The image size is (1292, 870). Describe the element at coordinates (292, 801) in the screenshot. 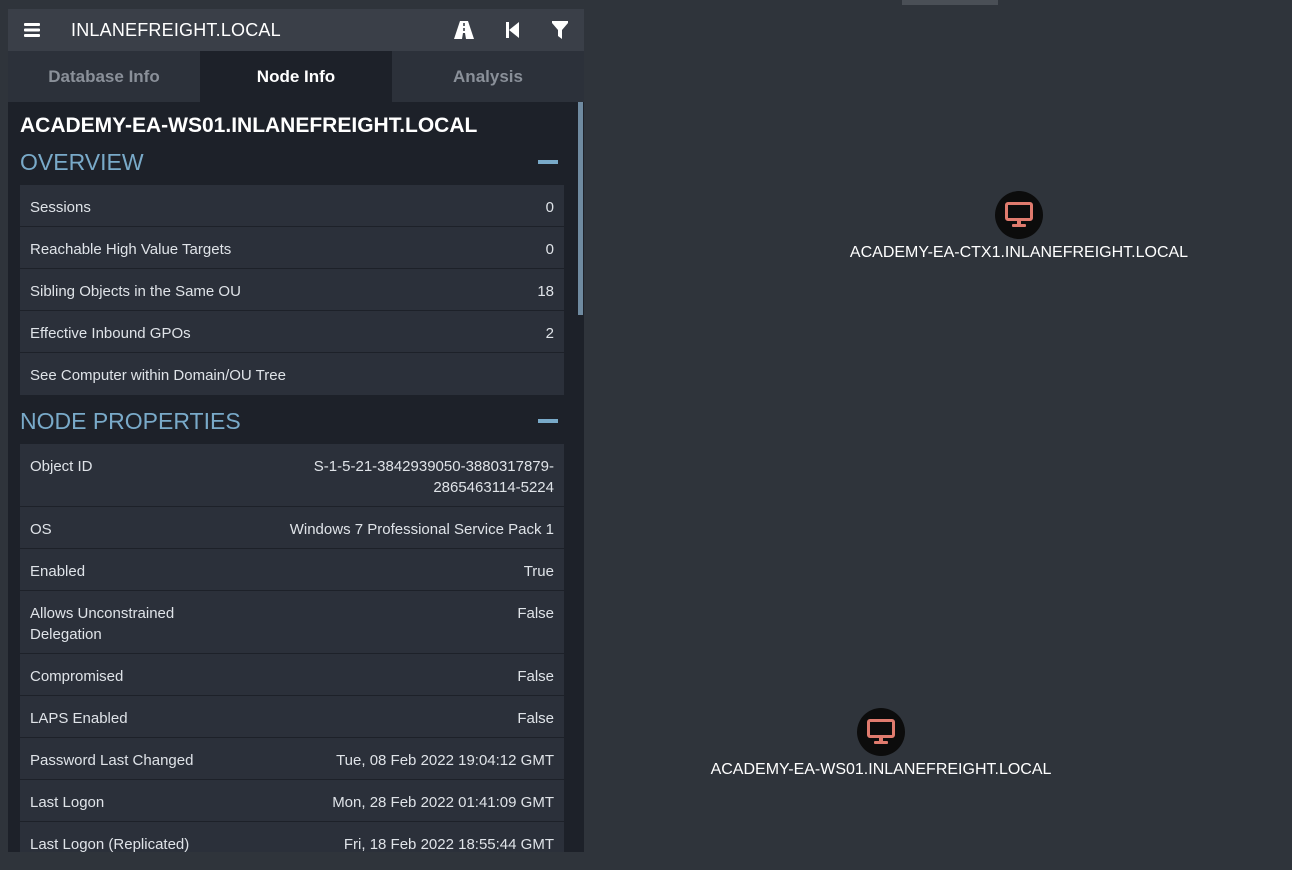

I see `property-row-last-logon: Last Logon Mon, 28 Feb 2022 01:41:09 GMT` at that location.